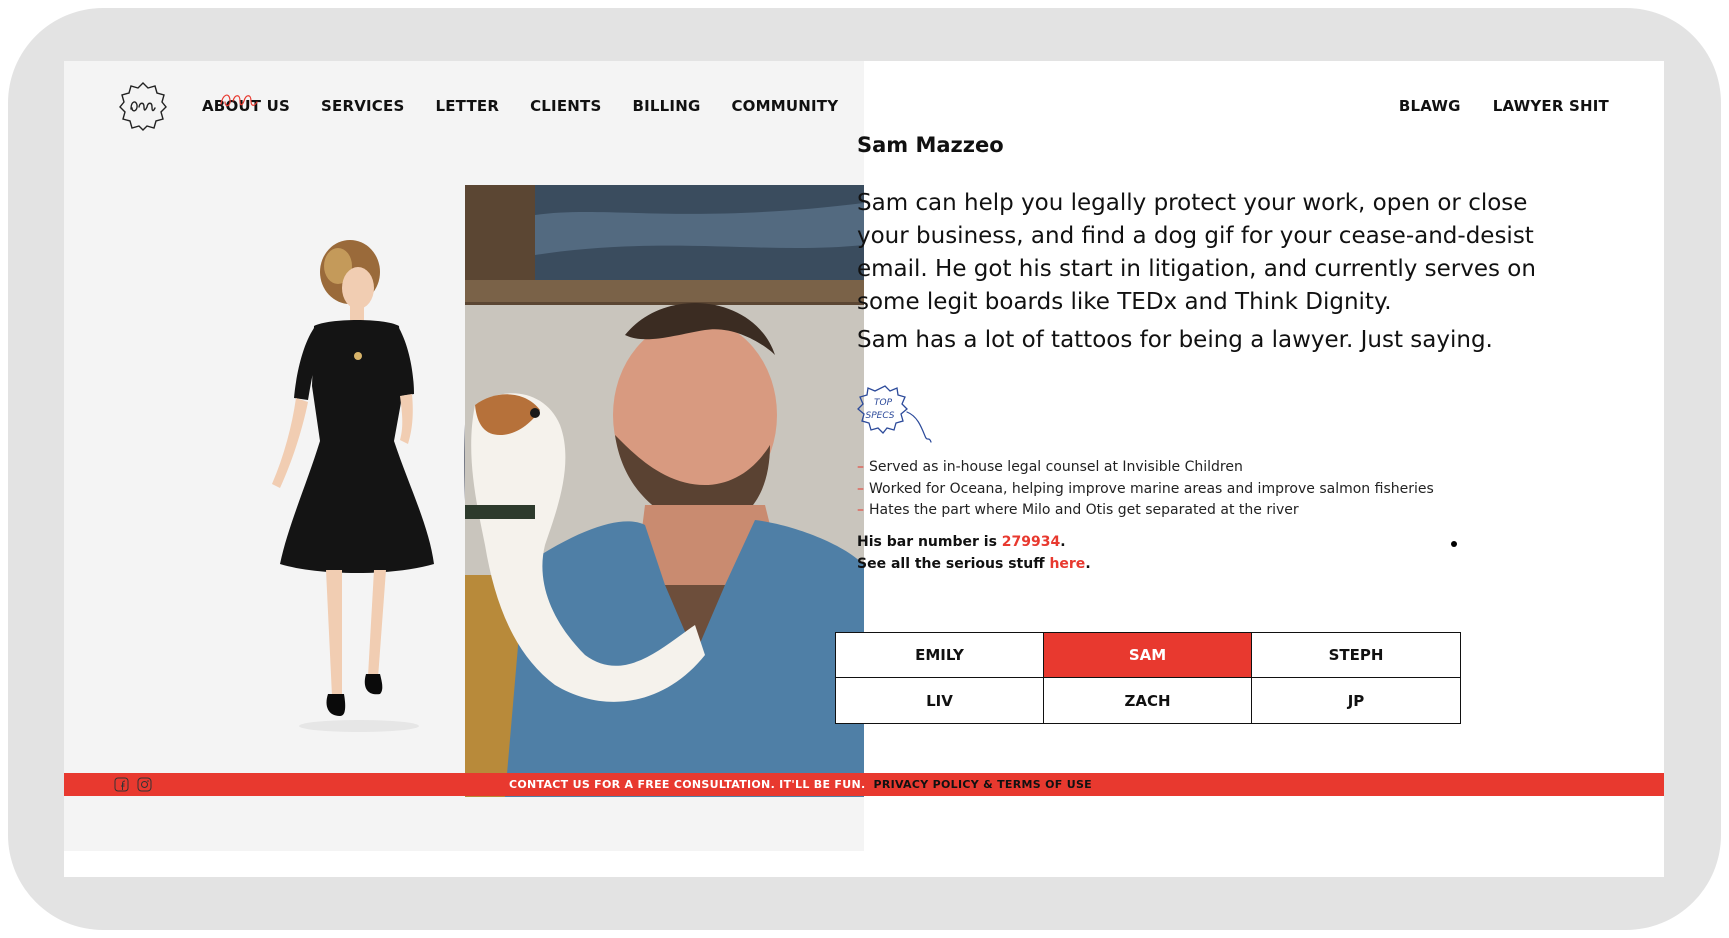 The image size is (1729, 938). I want to click on nav-blawg: BLAWG, so click(1430, 106).